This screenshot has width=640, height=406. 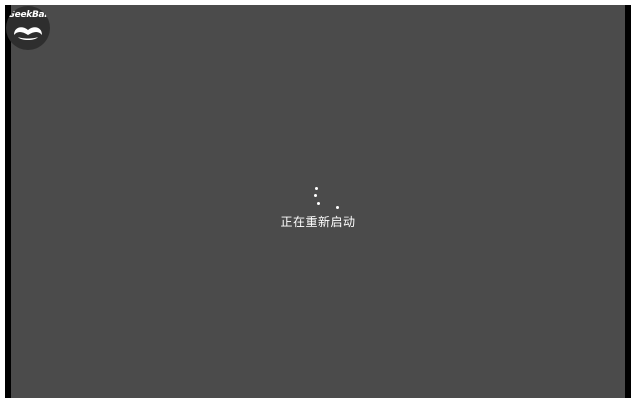 What do you see at coordinates (322, 199) in the screenshot?
I see `loading-spinner-icon` at bounding box center [322, 199].